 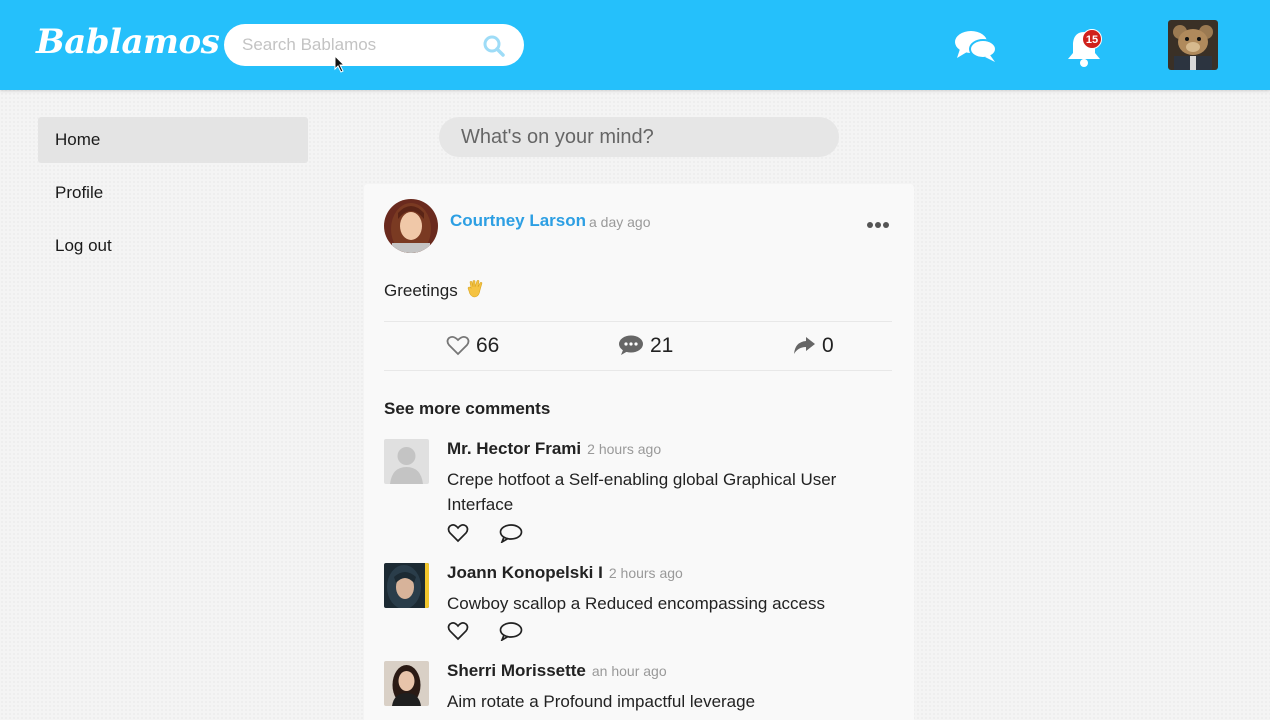 What do you see at coordinates (1092, 39) in the screenshot?
I see `notification-badge: 15` at bounding box center [1092, 39].